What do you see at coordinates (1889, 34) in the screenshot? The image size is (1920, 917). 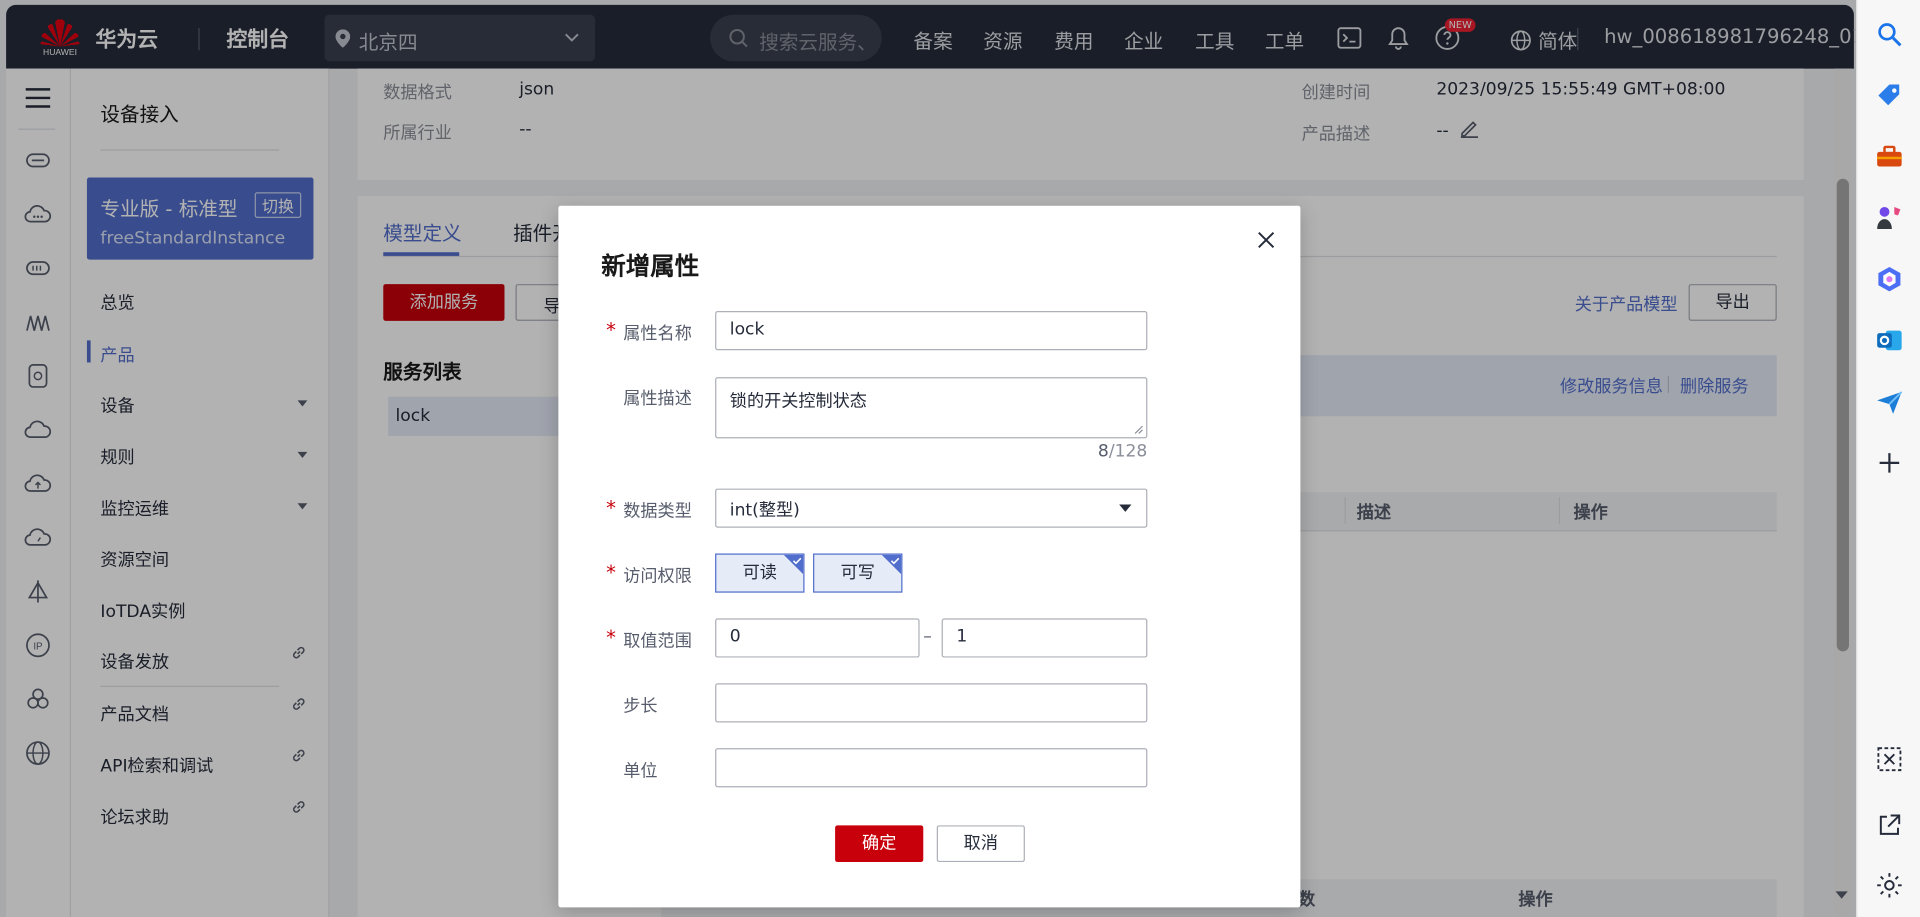 I see `search-icon` at bounding box center [1889, 34].